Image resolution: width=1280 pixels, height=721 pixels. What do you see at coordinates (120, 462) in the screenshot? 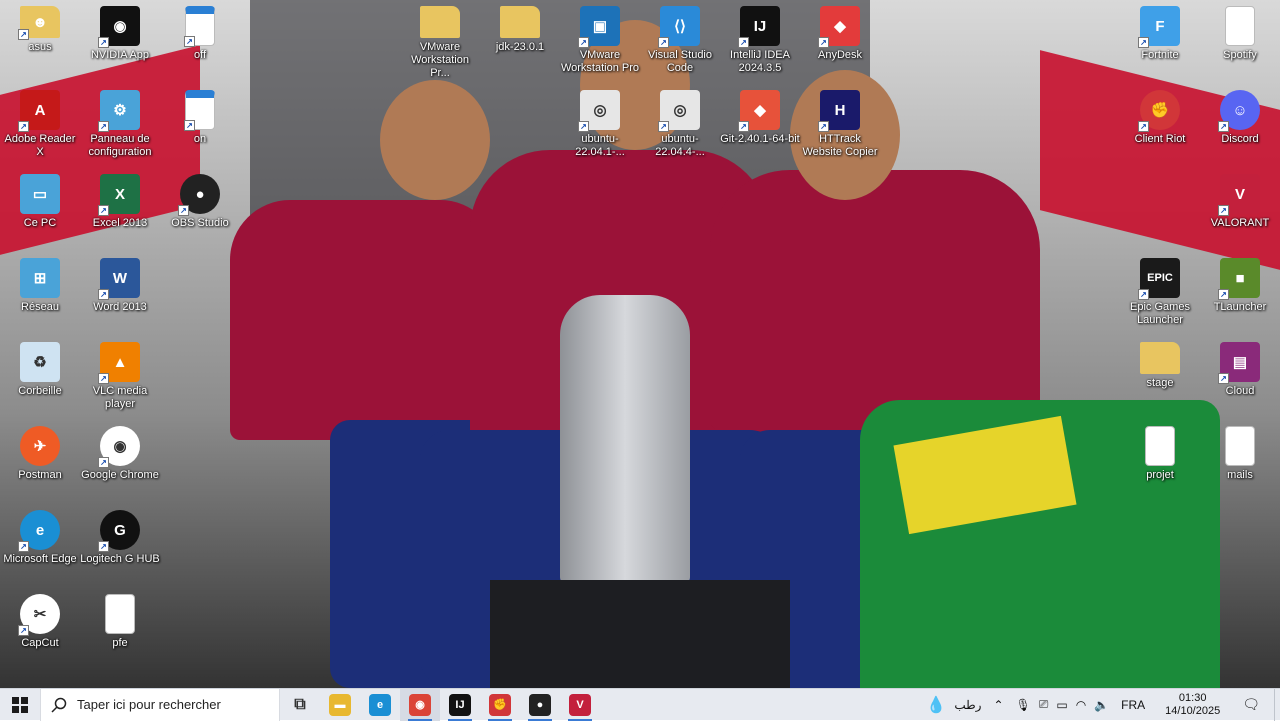
I see `desktop-icon-google-chrome: ◉ ↗ Google Chrome` at bounding box center [120, 462].